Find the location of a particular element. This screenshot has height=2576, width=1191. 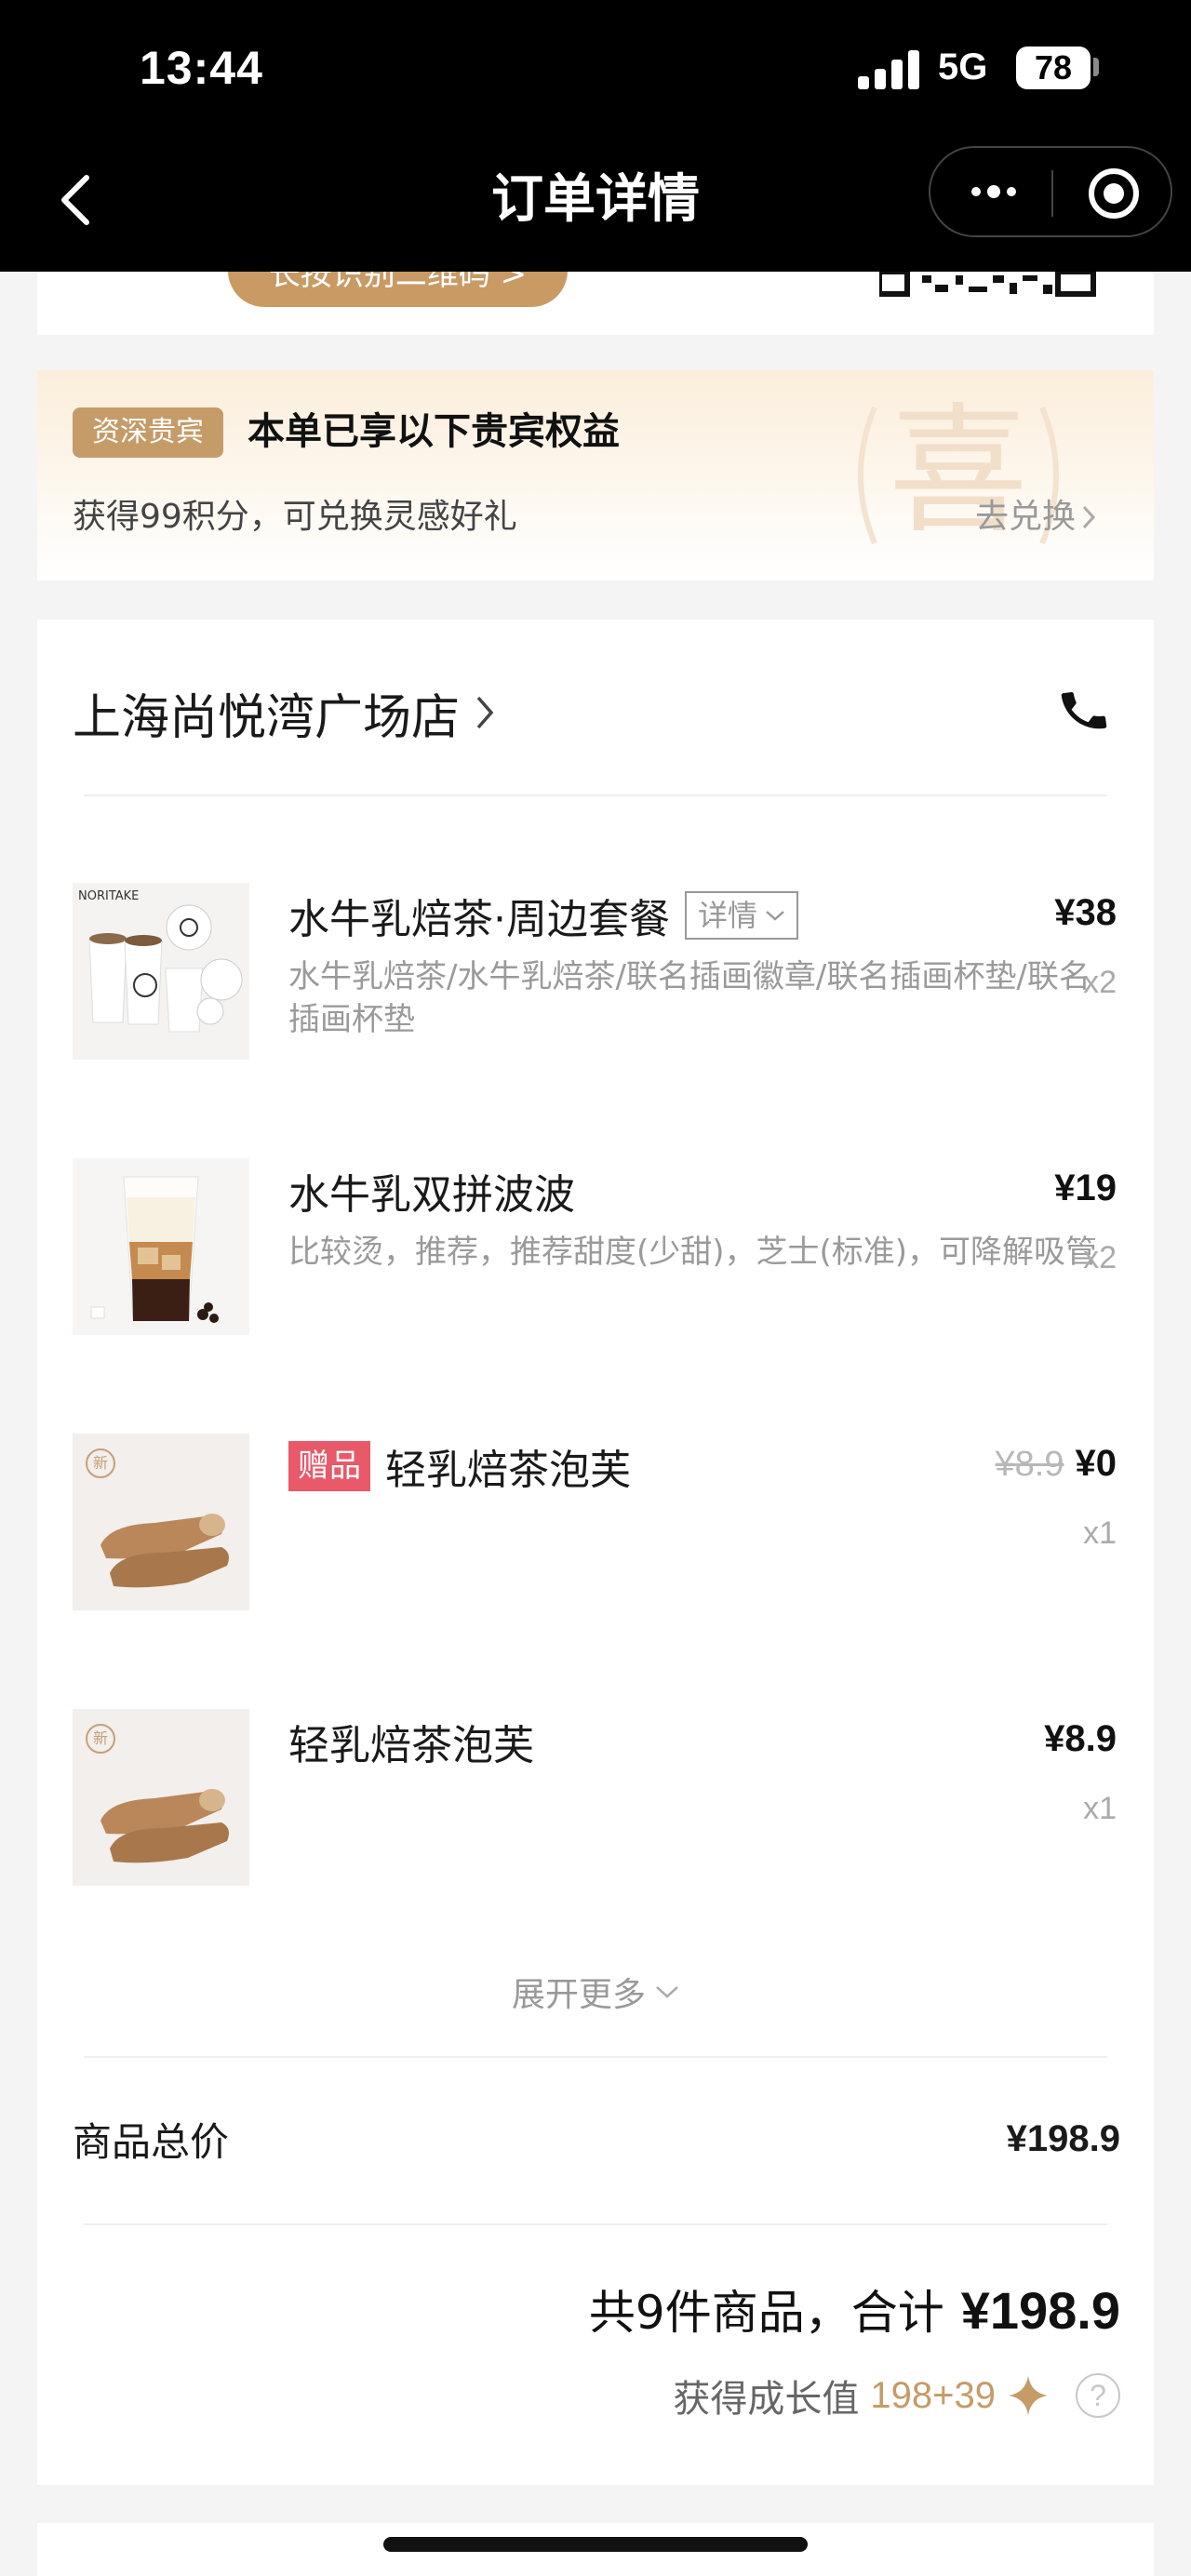

capsule-divider is located at coordinates (1052, 193).